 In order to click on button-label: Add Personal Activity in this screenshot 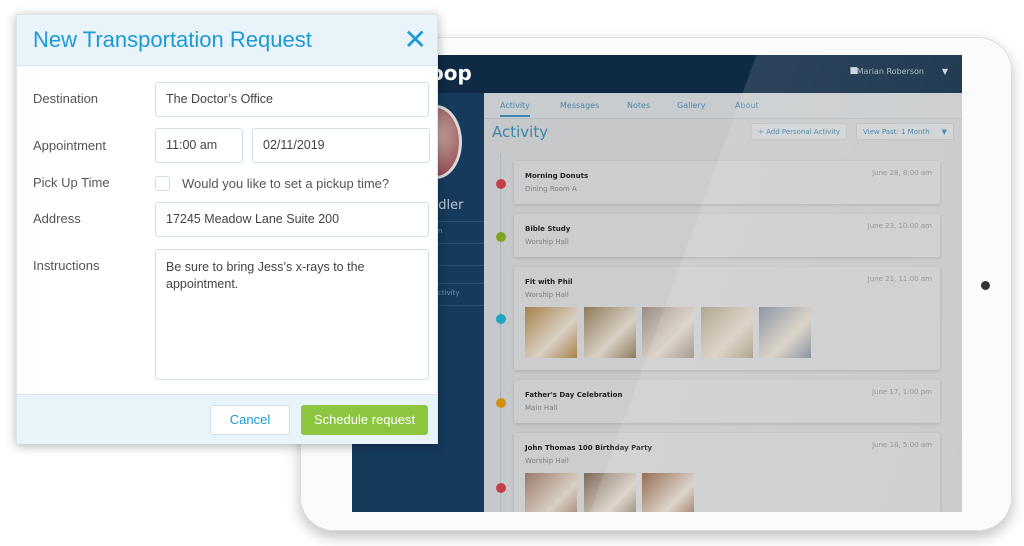, I will do `click(803, 132)`.